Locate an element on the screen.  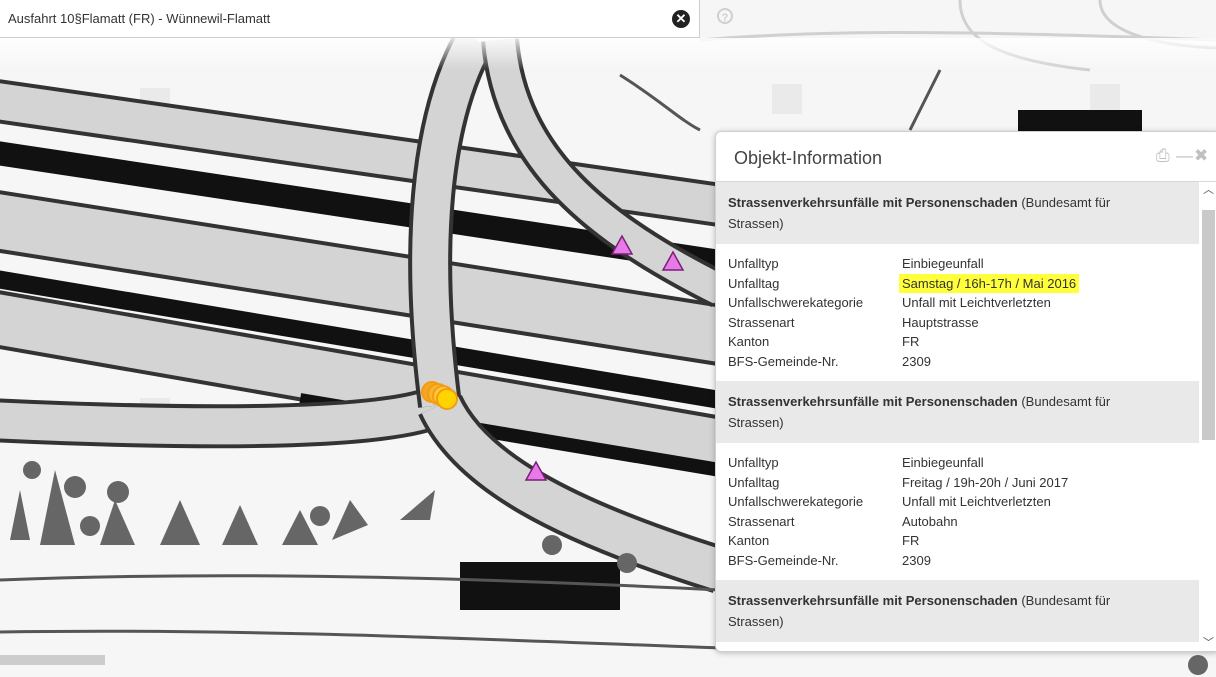
attribute-value-highlighted: Samstag / 16h-17h / Mai 2016 is located at coordinates (989, 283).